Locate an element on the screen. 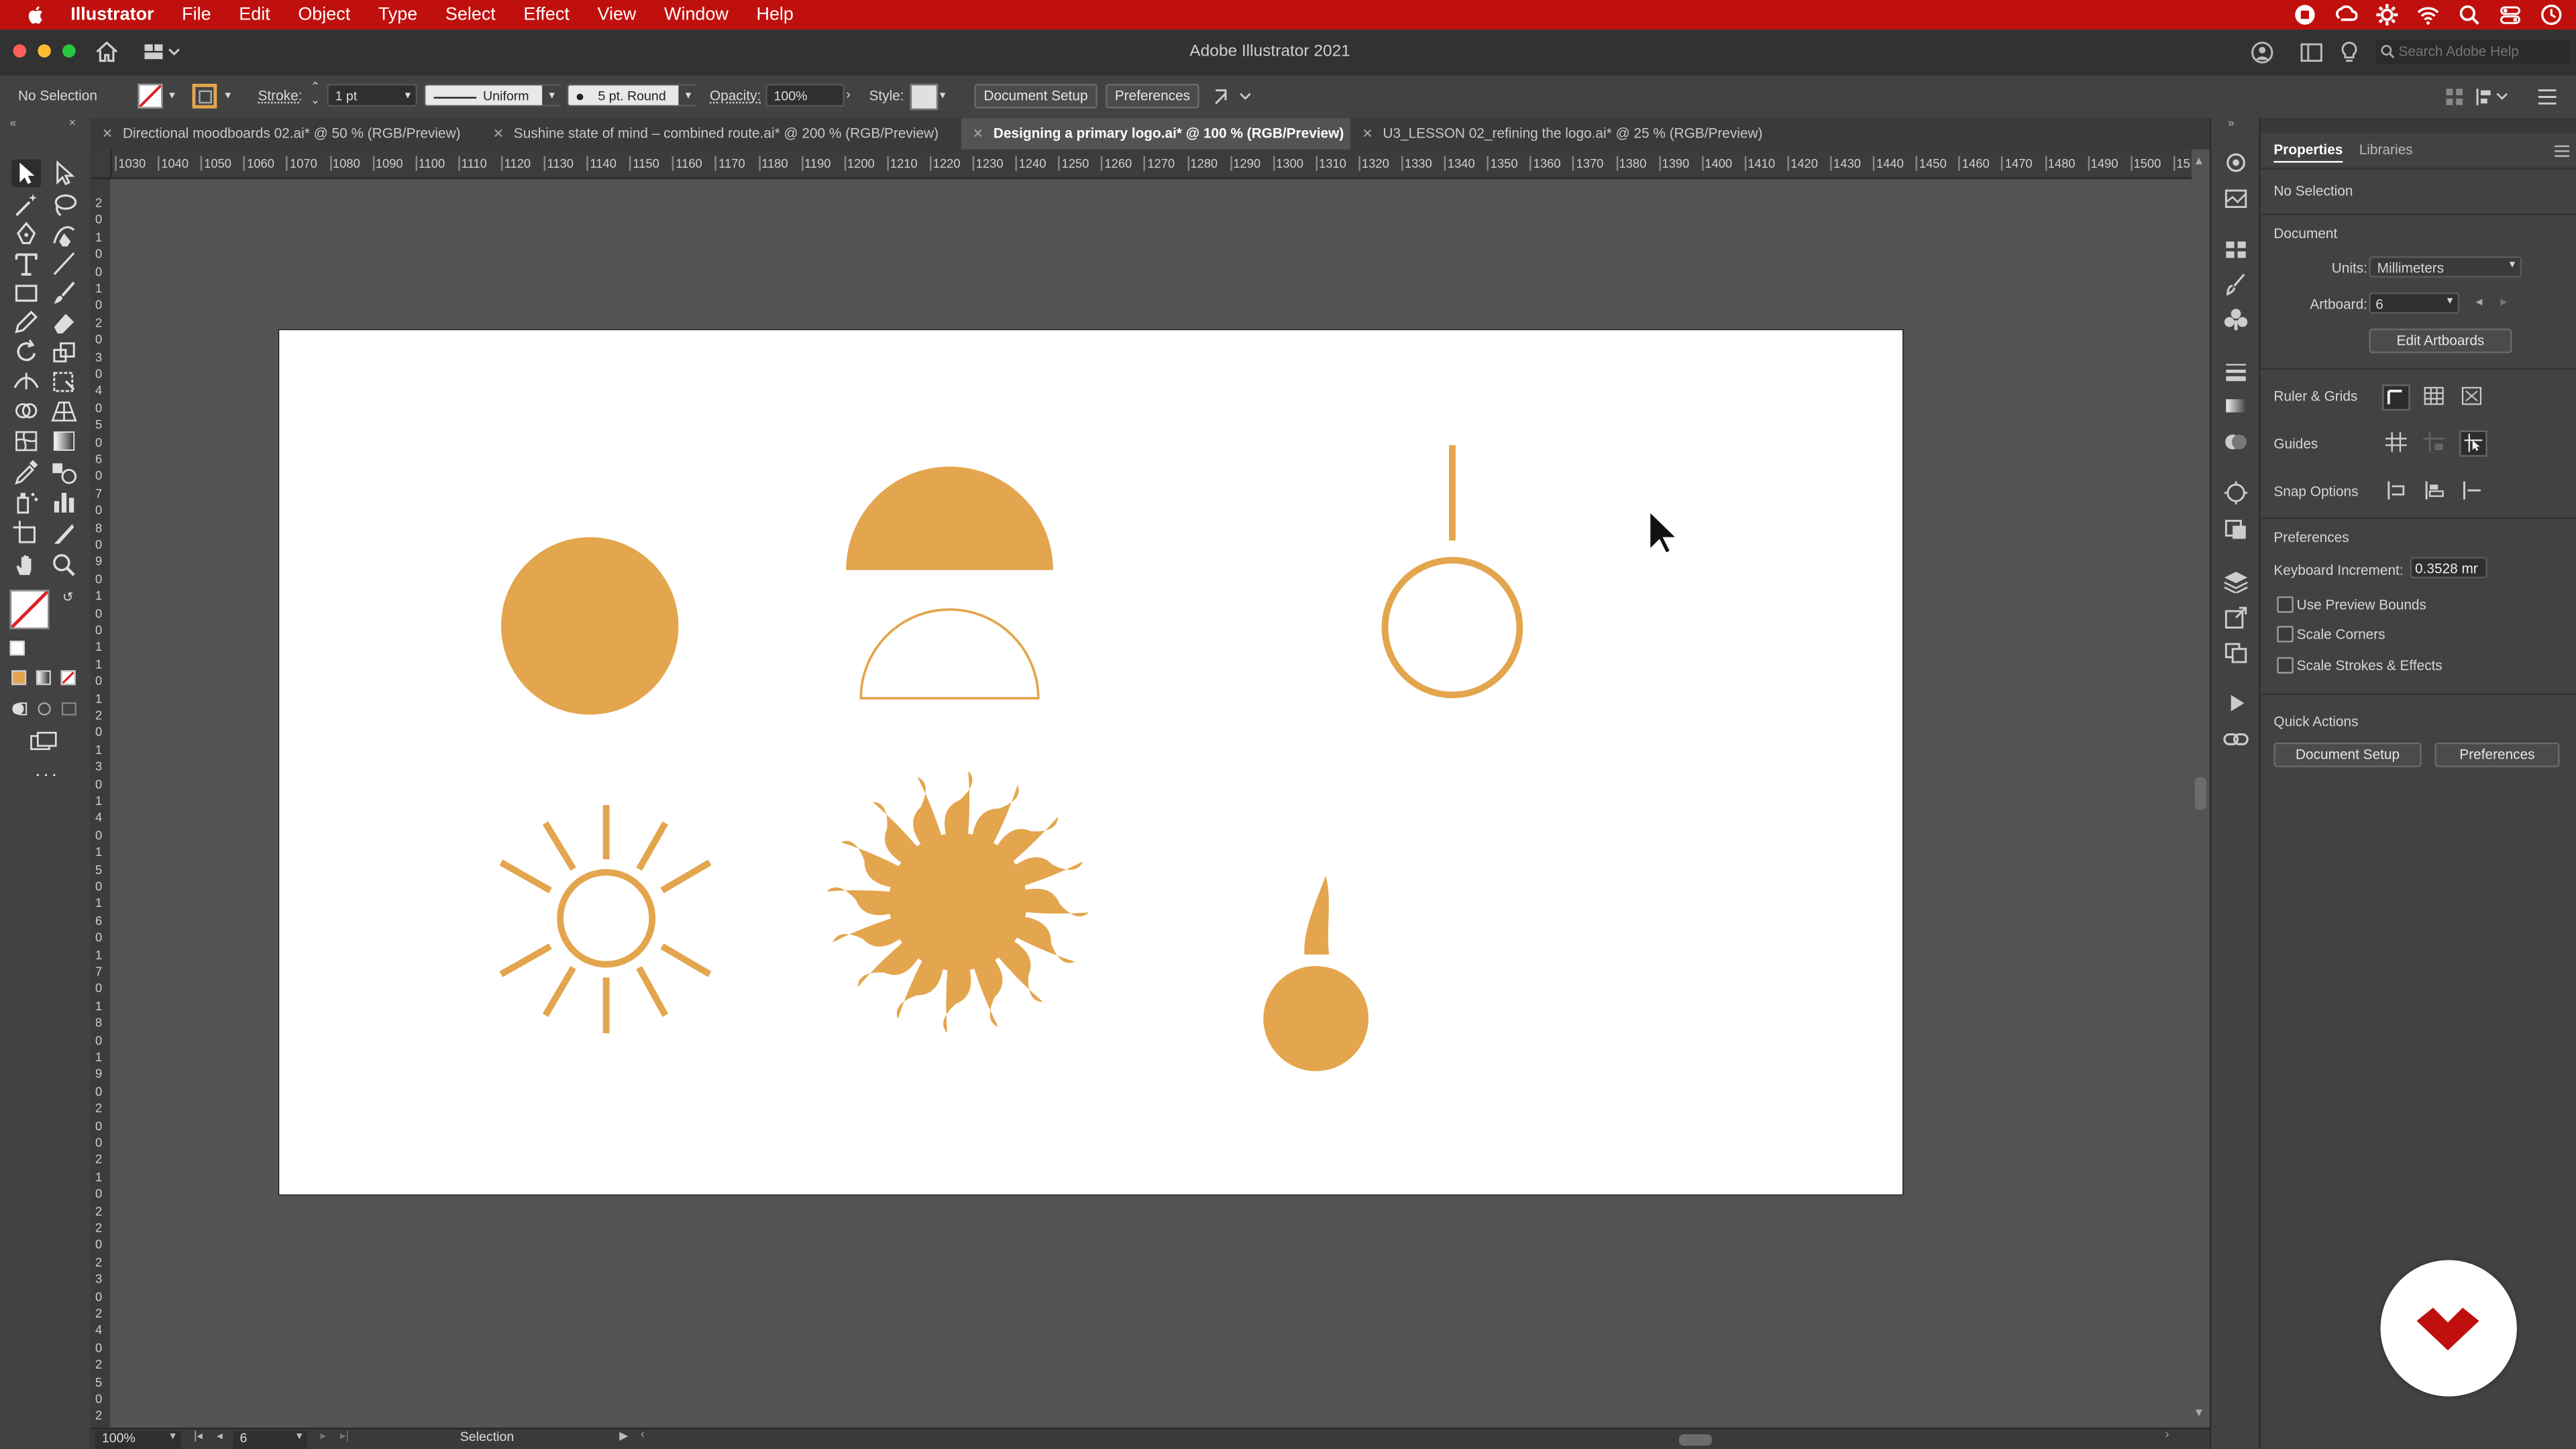 Image resolution: width=2576 pixels, height=1449 pixels. menu-view: View is located at coordinates (616, 14).